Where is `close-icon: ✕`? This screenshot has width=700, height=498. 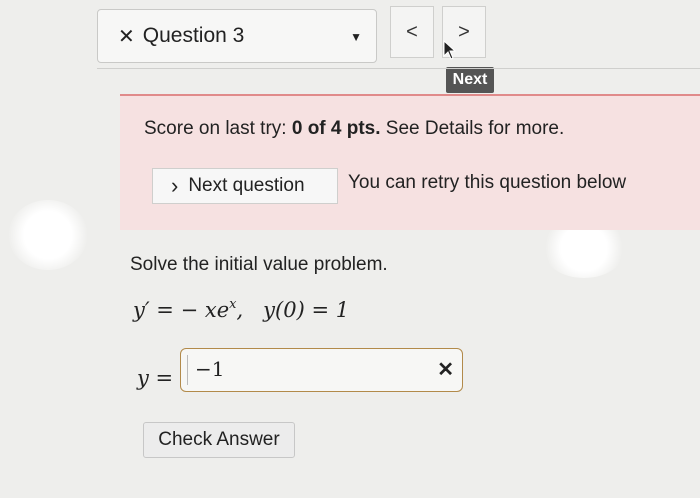 close-icon: ✕ is located at coordinates (126, 36).